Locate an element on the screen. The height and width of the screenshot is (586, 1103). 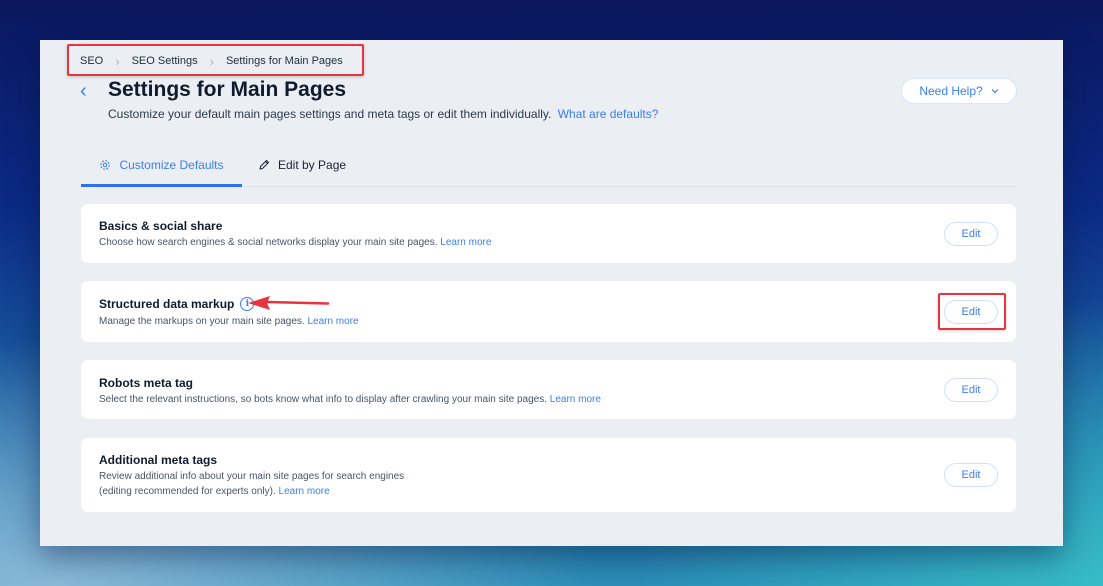
card-title: Additional meta tags is located at coordinates (158, 460).